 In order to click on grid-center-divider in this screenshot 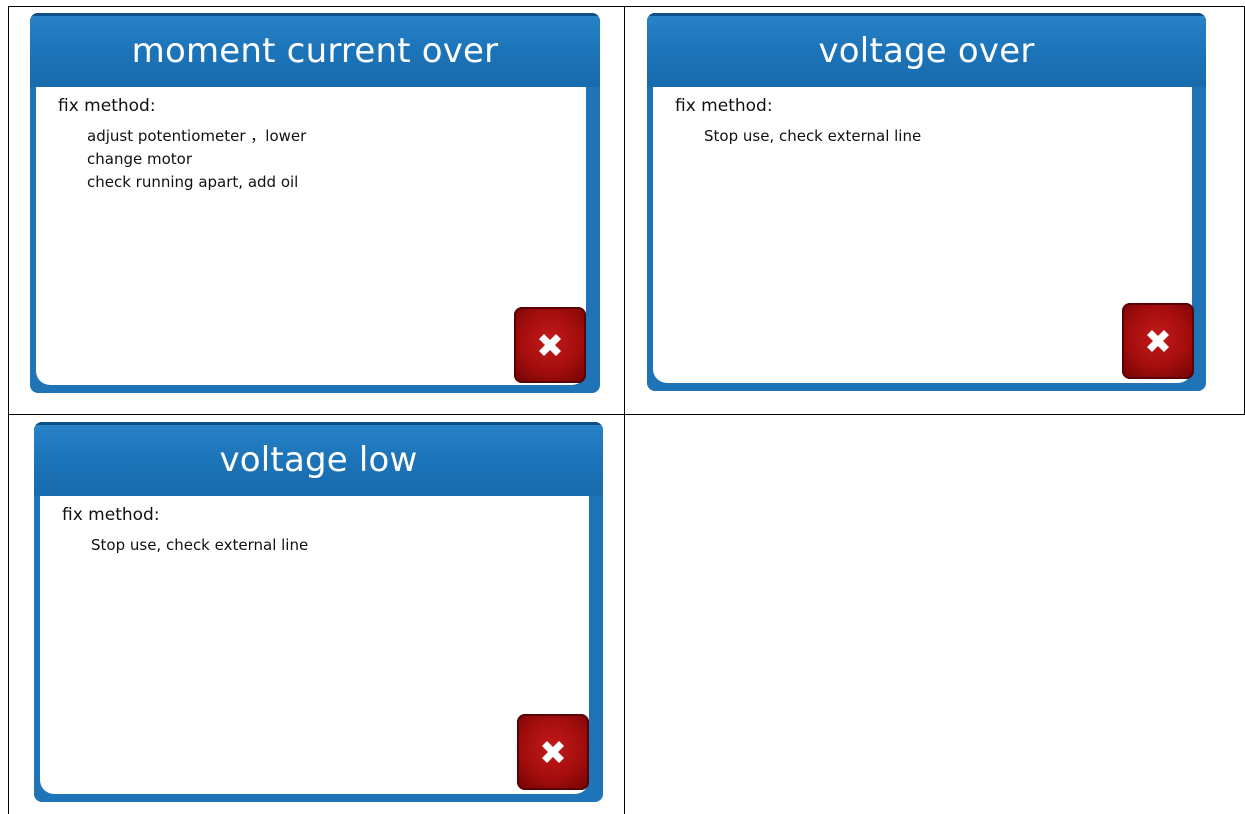, I will do `click(624, 410)`.